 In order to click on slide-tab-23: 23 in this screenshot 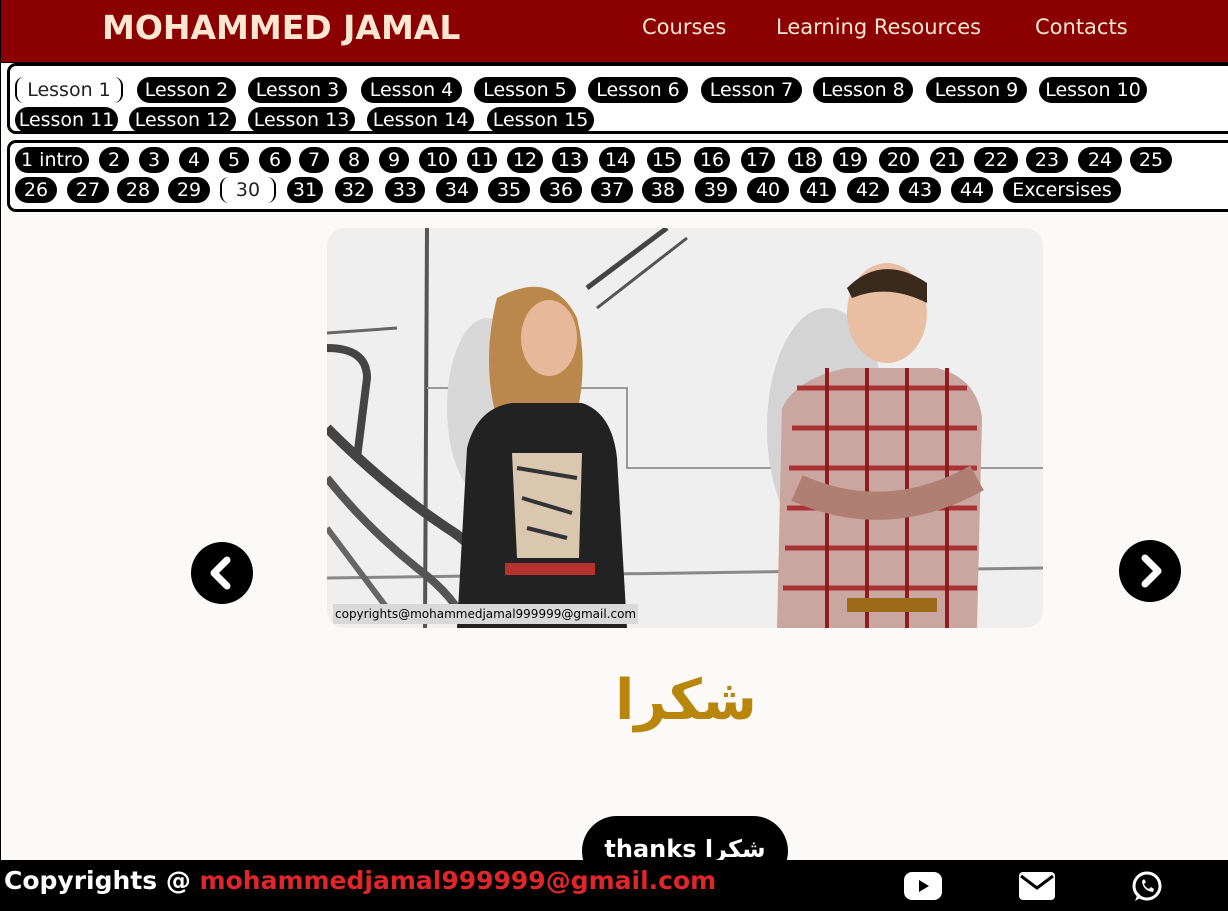, I will do `click(1047, 160)`.